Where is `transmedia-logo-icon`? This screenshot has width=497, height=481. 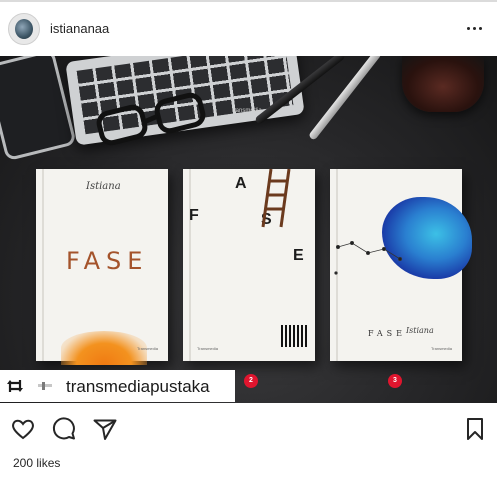 transmedia-logo-icon is located at coordinates (45, 386).